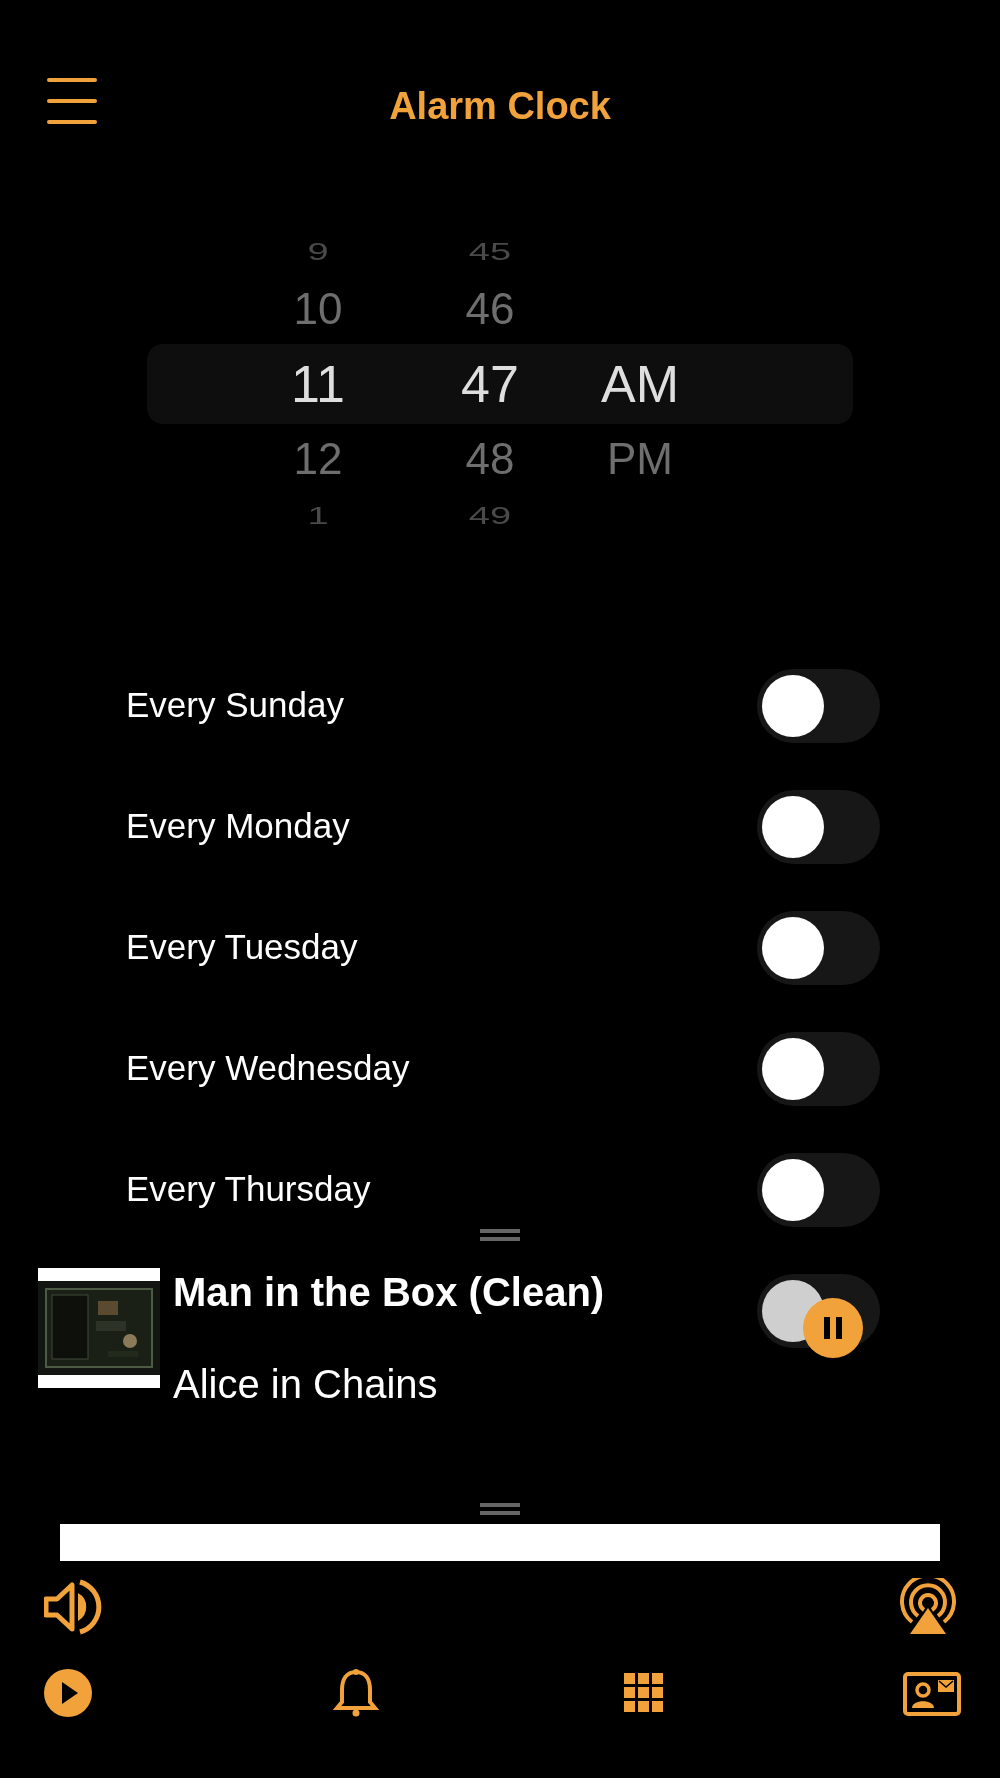 The height and width of the screenshot is (1778, 1000). What do you see at coordinates (490, 309) in the screenshot?
I see `picker-option: 46` at bounding box center [490, 309].